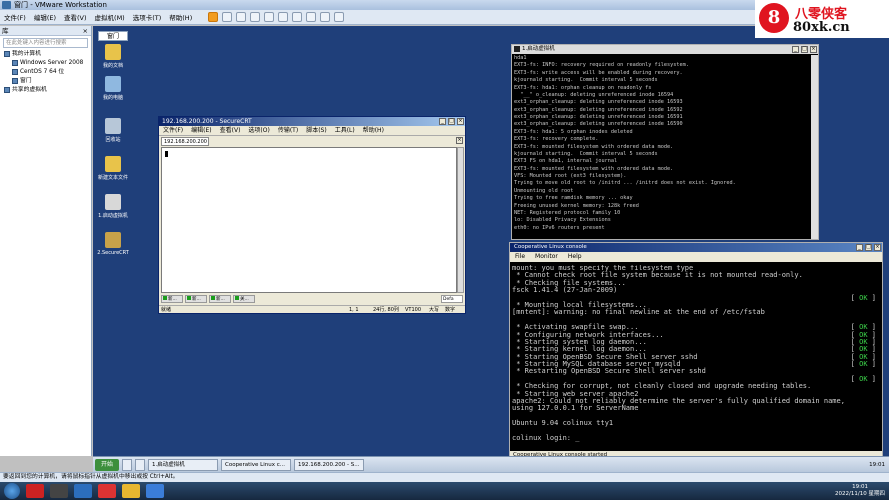  What do you see at coordinates (166, 310) in the screenshot?
I see `status-ready: 就绪` at bounding box center [166, 310].